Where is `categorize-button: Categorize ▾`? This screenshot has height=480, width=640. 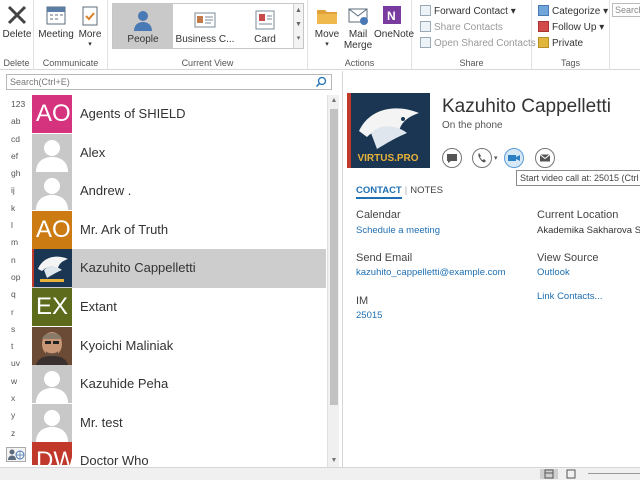 categorize-button: Categorize ▾ is located at coordinates (573, 12).